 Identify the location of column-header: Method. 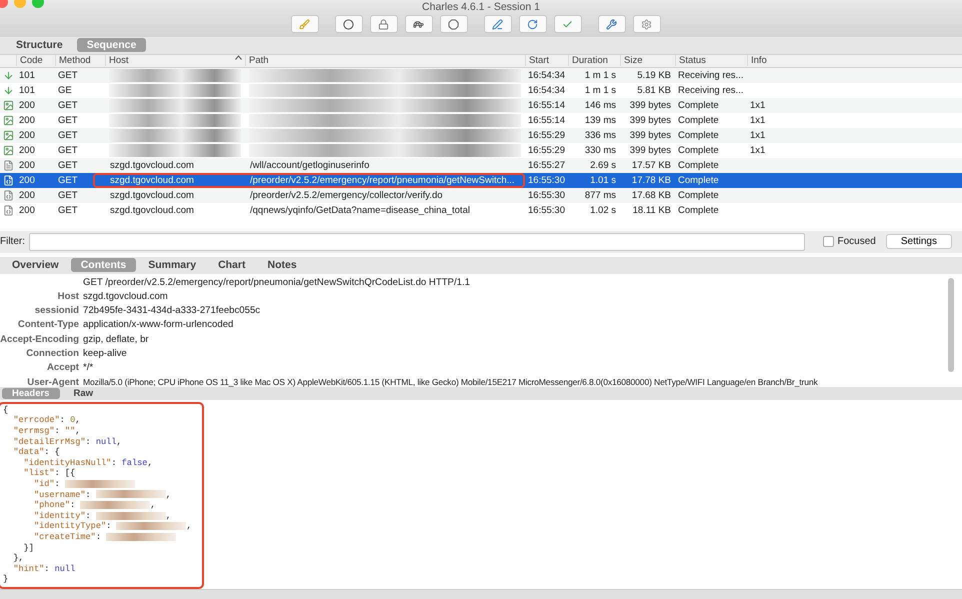
(80, 60).